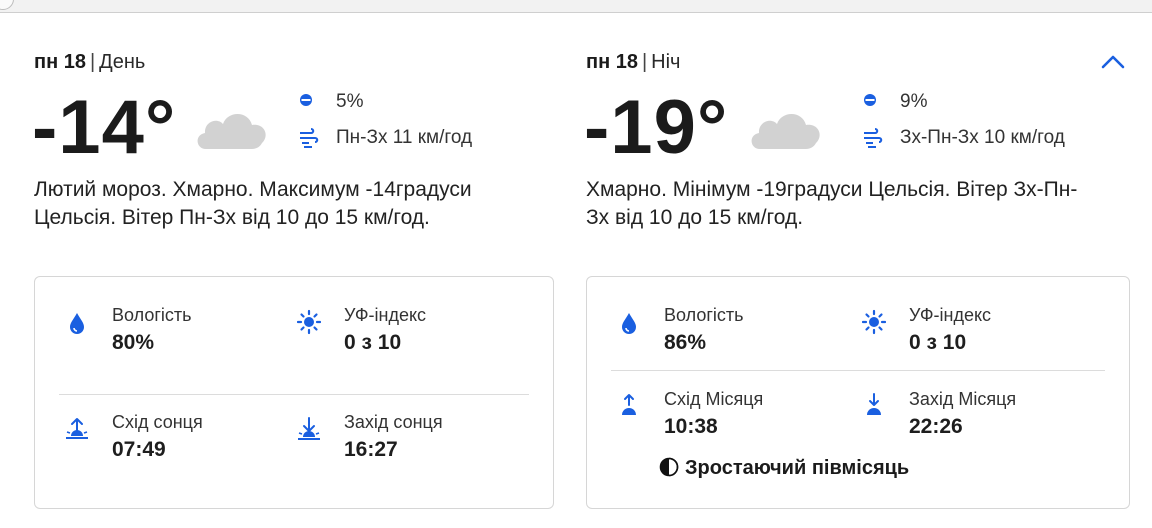 This screenshot has height=528, width=1152. I want to click on temperature: -19°, so click(656, 127).